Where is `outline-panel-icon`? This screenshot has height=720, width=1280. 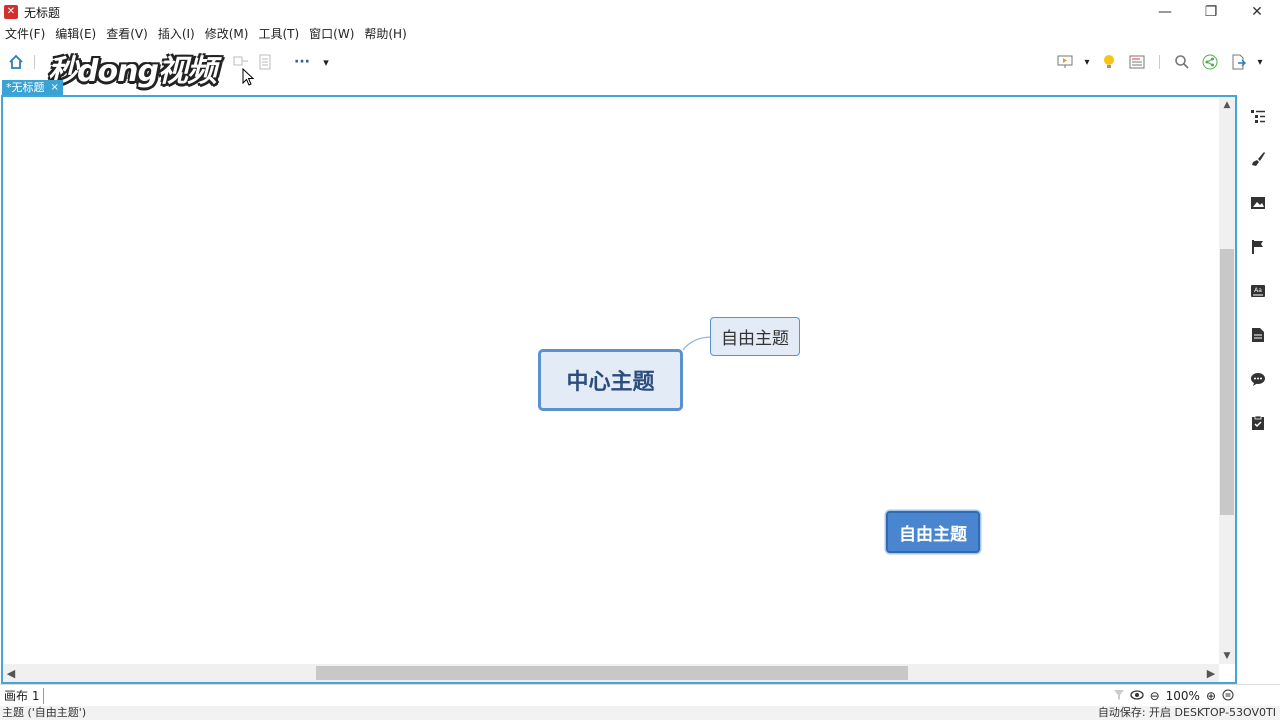 outline-panel-icon is located at coordinates (1258, 116).